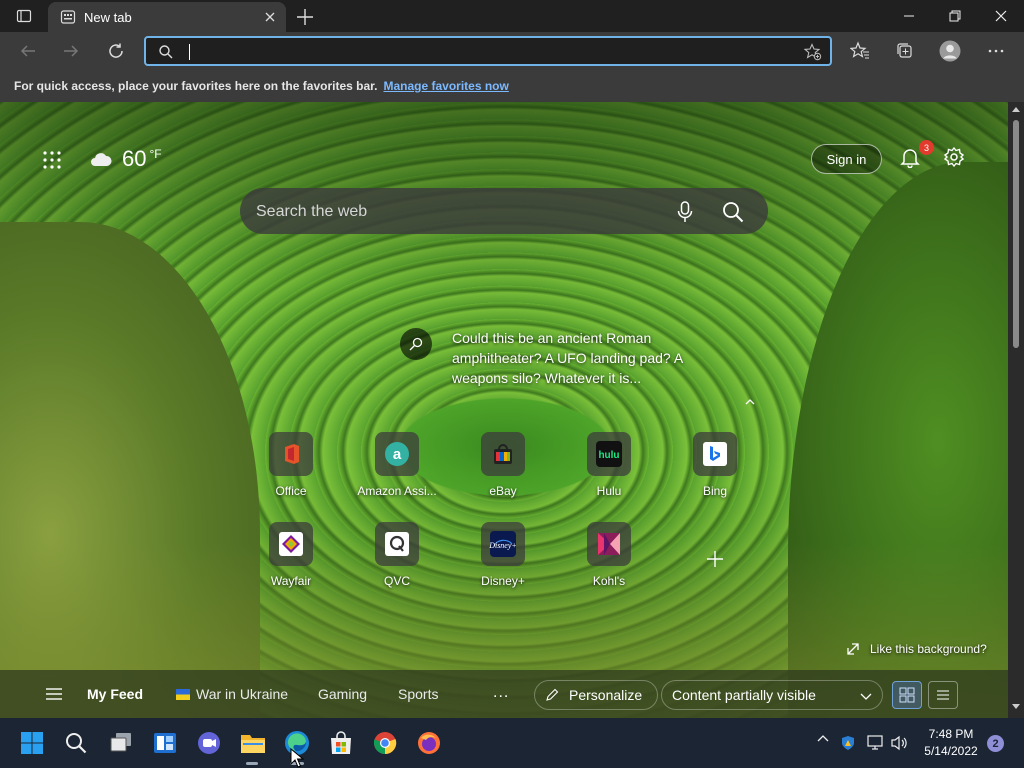 The width and height of the screenshot is (1024, 768). I want to click on firefox-button, so click(429, 743).